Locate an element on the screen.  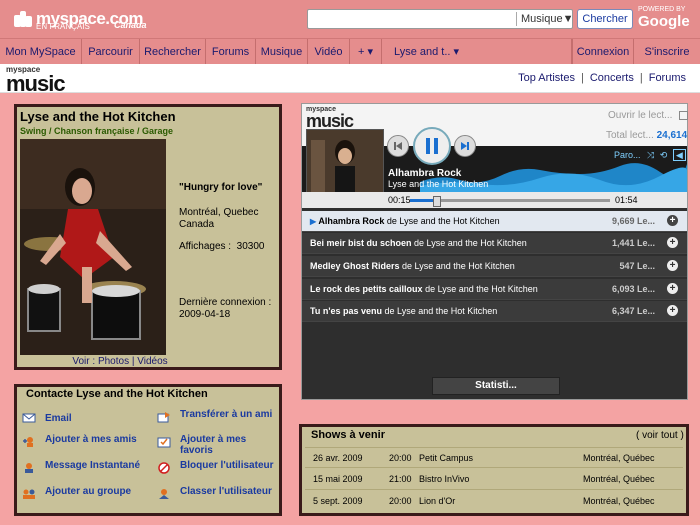
now-playing-title: Alhambra Rock is located at coordinates (425, 173).